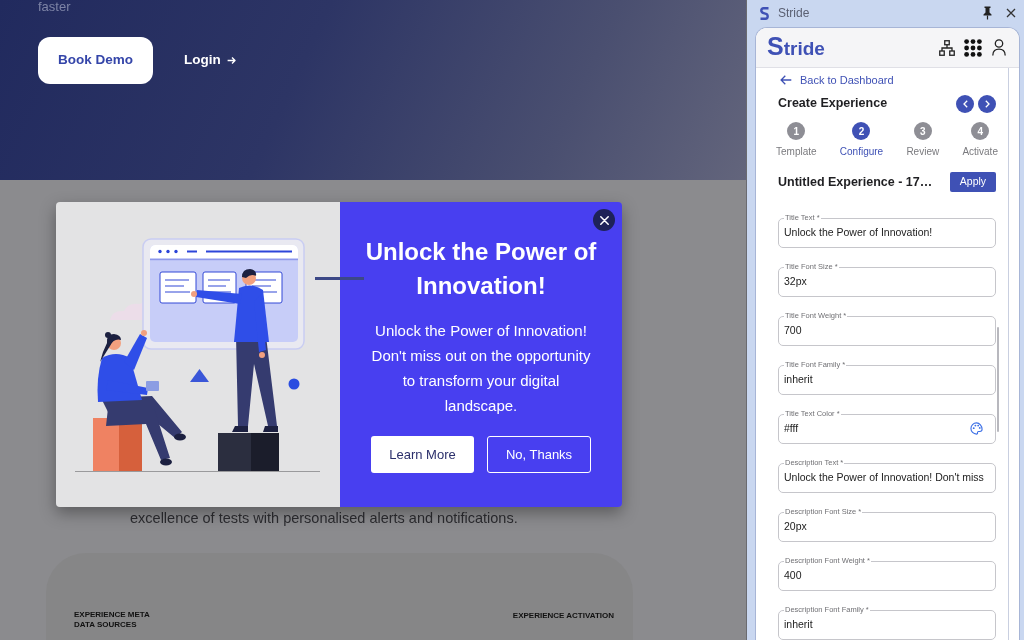 The height and width of the screenshot is (640, 1024). I want to click on user-icon, so click(999, 47).